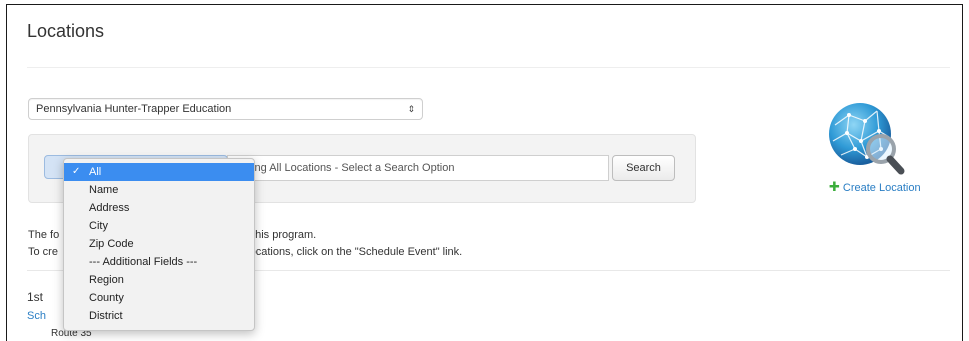  Describe the element at coordinates (159, 226) in the screenshot. I see `search-option-city: City` at that location.